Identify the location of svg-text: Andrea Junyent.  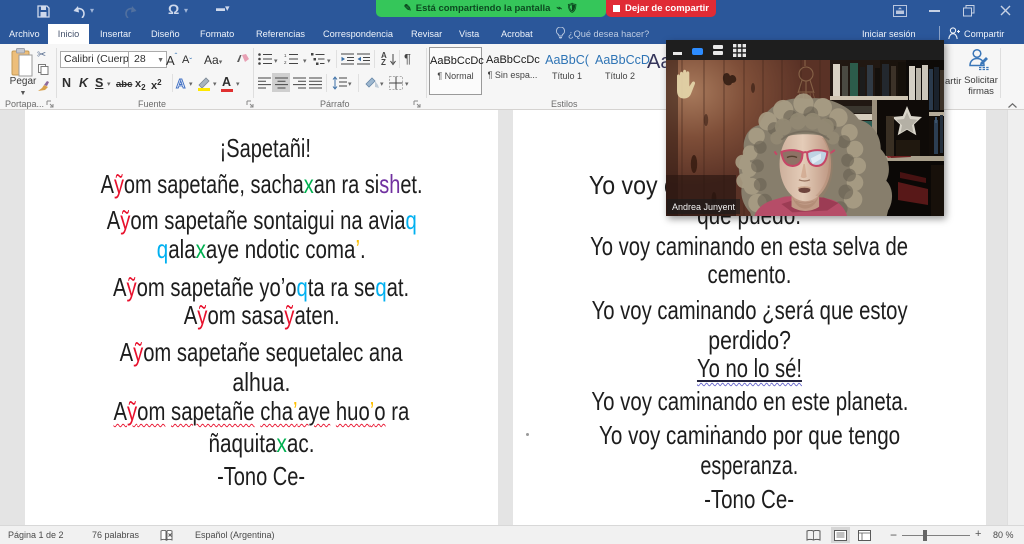
(704, 207).